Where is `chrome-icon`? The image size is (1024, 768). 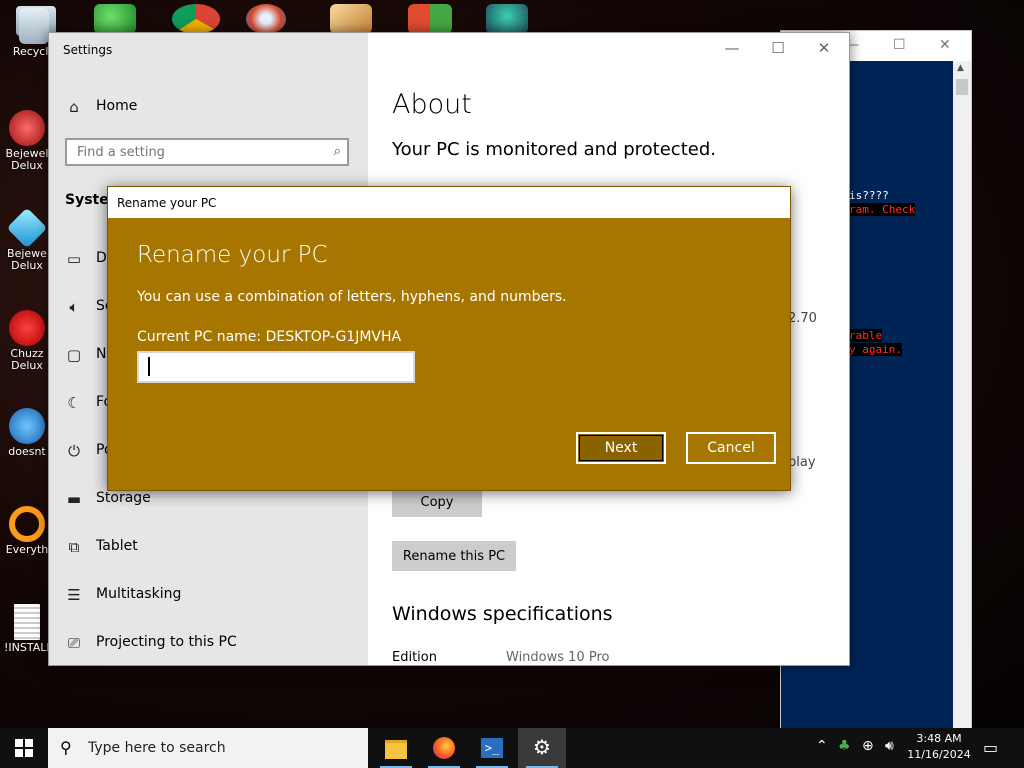 chrome-icon is located at coordinates (196, 19).